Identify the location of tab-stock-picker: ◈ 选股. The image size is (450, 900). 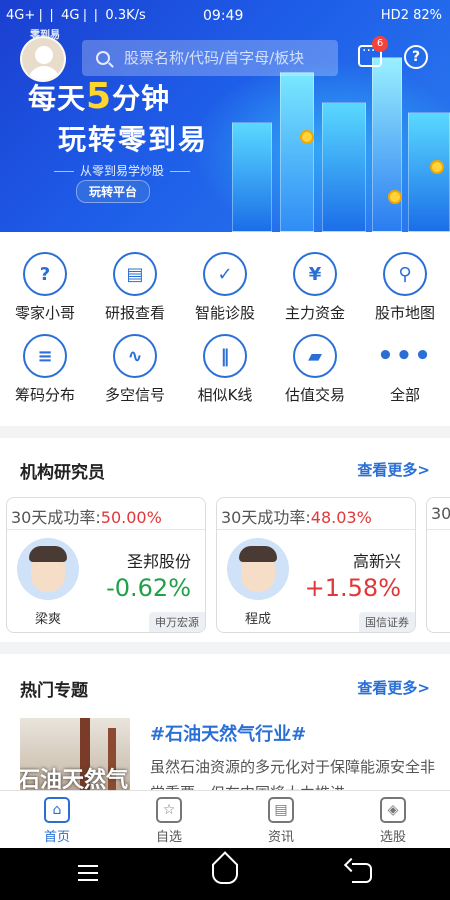
(393, 821).